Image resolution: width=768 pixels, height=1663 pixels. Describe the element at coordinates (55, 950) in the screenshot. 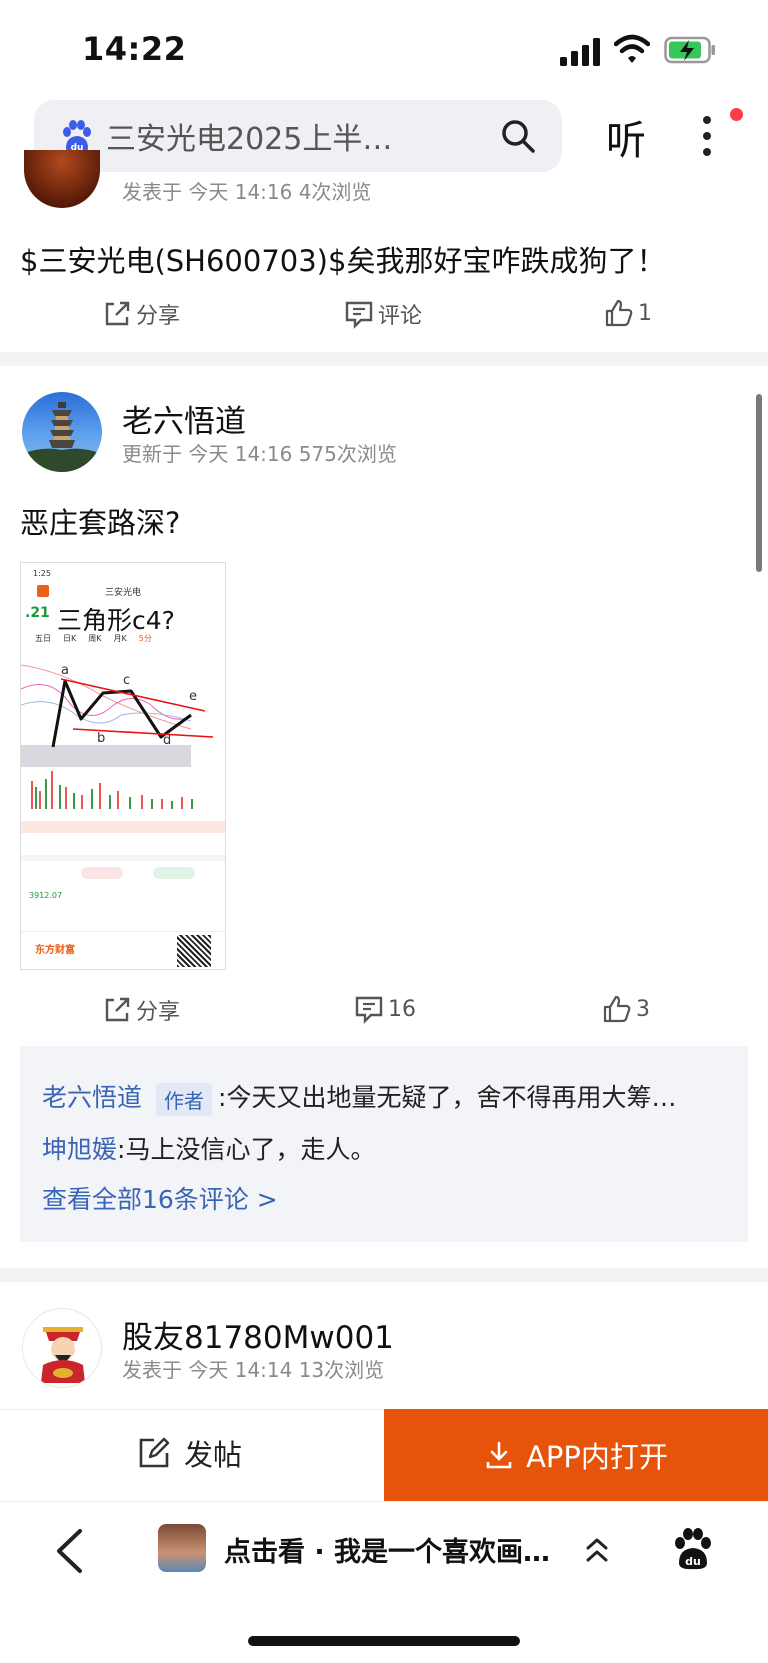

I see `thumb-brand: 东方财富` at that location.